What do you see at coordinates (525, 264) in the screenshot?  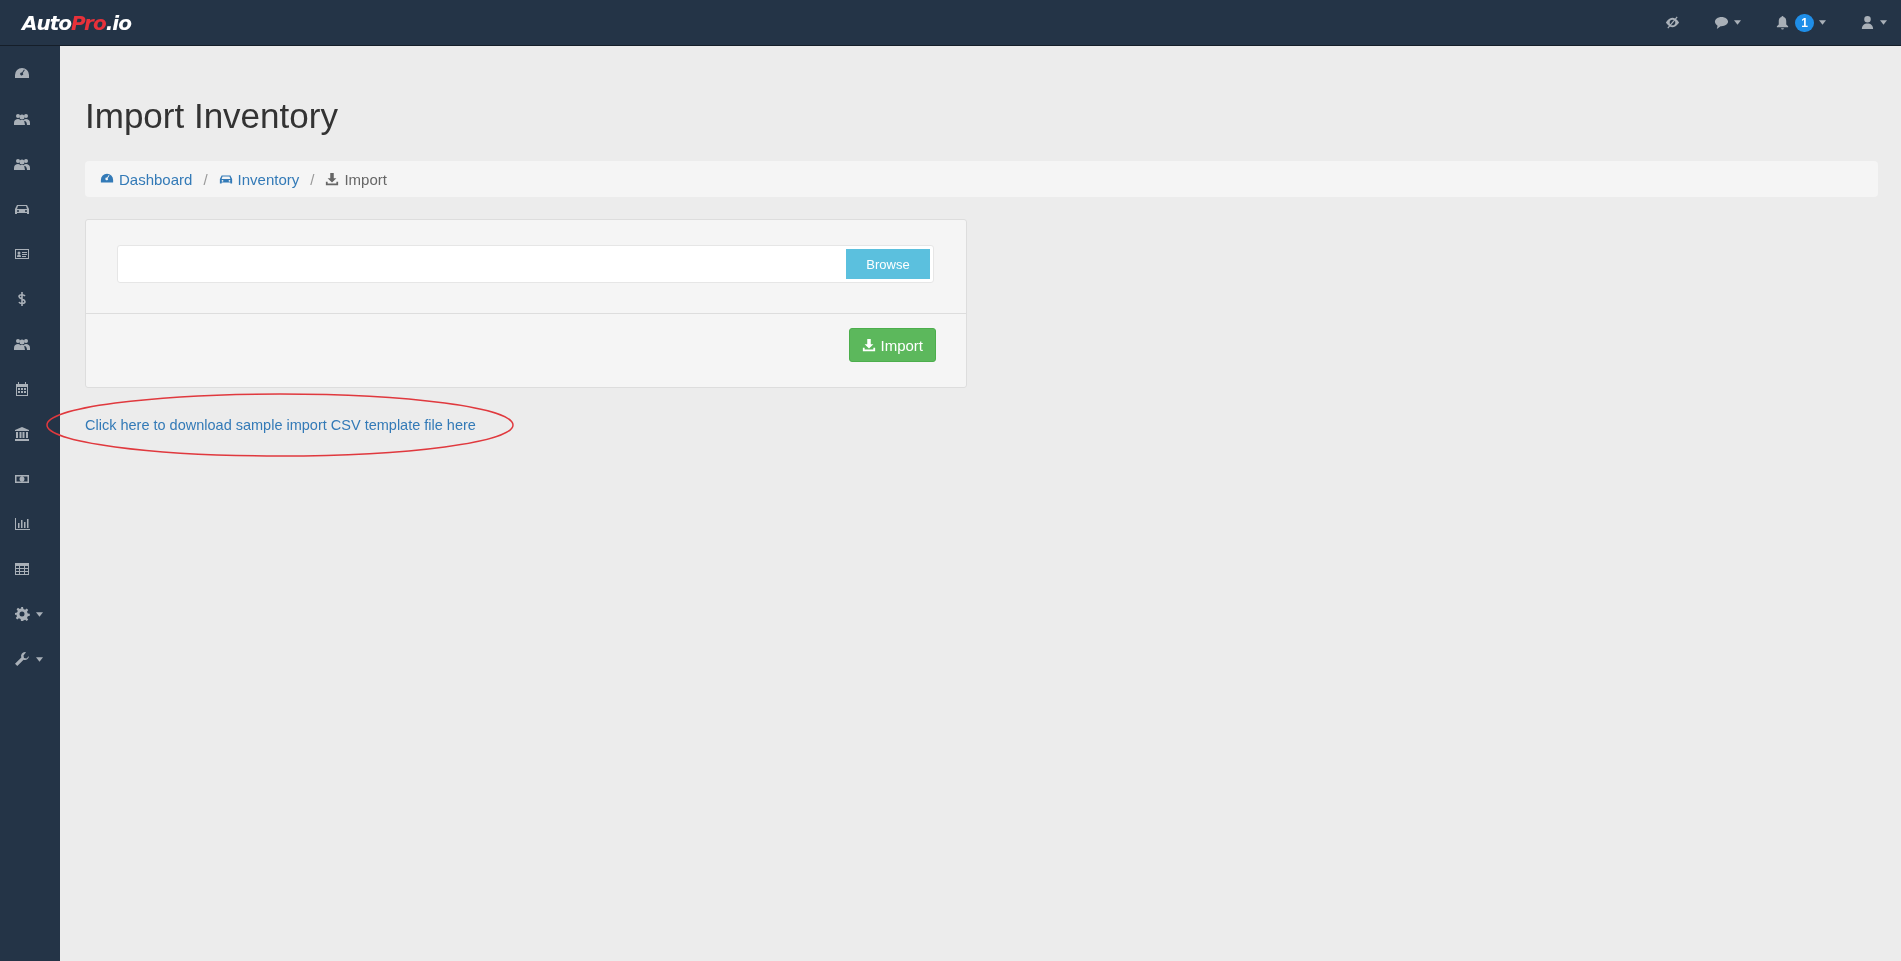 I see `file-input-field: Browse` at bounding box center [525, 264].